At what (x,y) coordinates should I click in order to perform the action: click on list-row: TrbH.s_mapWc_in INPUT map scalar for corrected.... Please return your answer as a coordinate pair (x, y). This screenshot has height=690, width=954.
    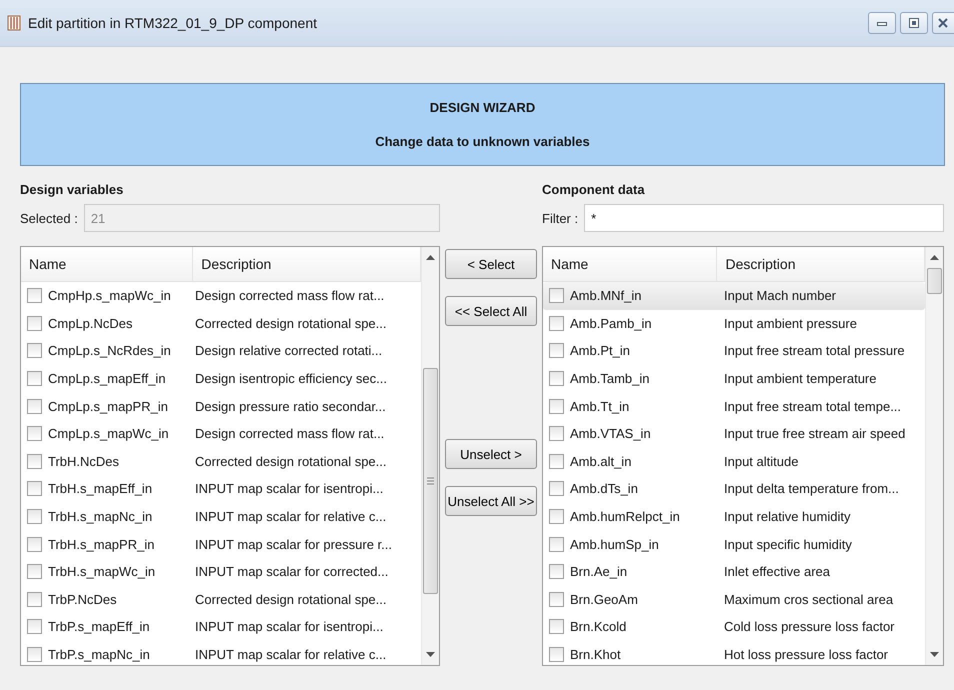
    Looking at the image, I should click on (221, 572).